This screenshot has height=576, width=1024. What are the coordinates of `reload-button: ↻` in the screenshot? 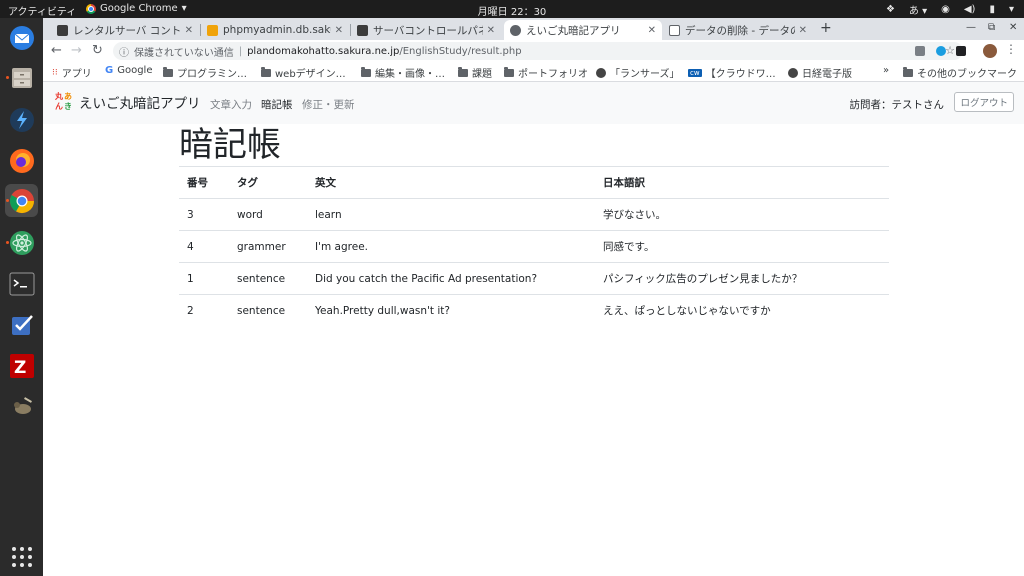 It's located at (97, 50).